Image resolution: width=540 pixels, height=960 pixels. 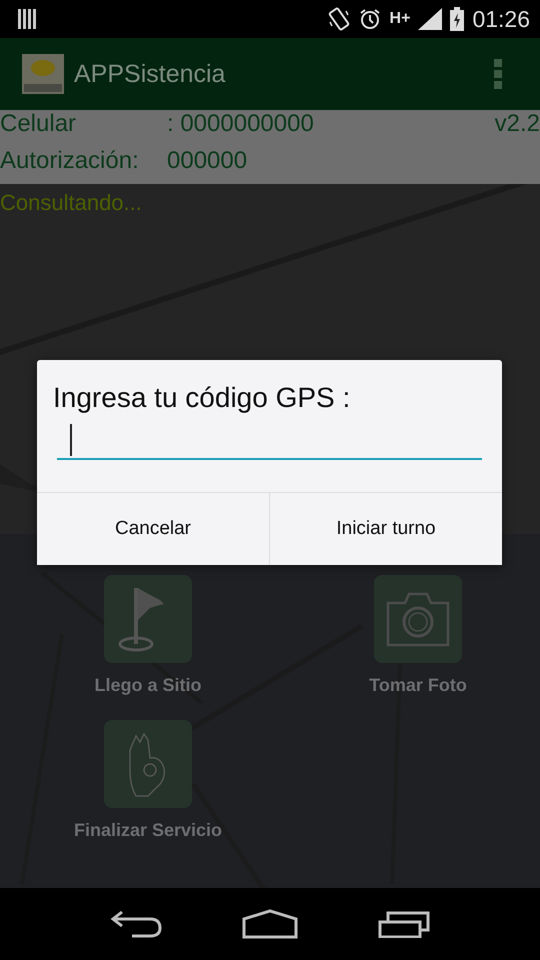 What do you see at coordinates (70, 161) in the screenshot?
I see `field-label: Autorización:` at bounding box center [70, 161].